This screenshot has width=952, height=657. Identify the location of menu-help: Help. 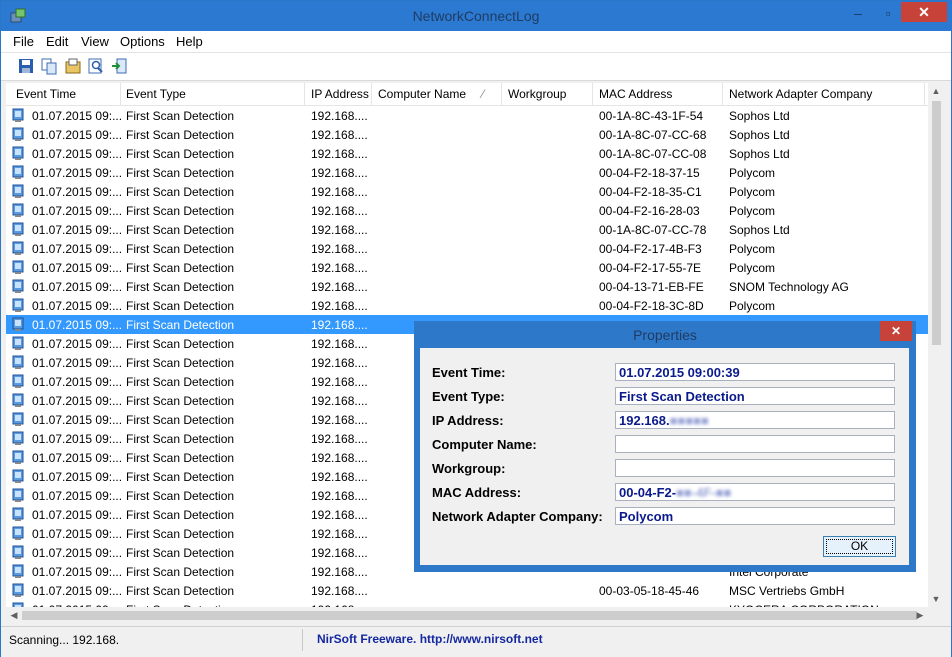
(189, 41).